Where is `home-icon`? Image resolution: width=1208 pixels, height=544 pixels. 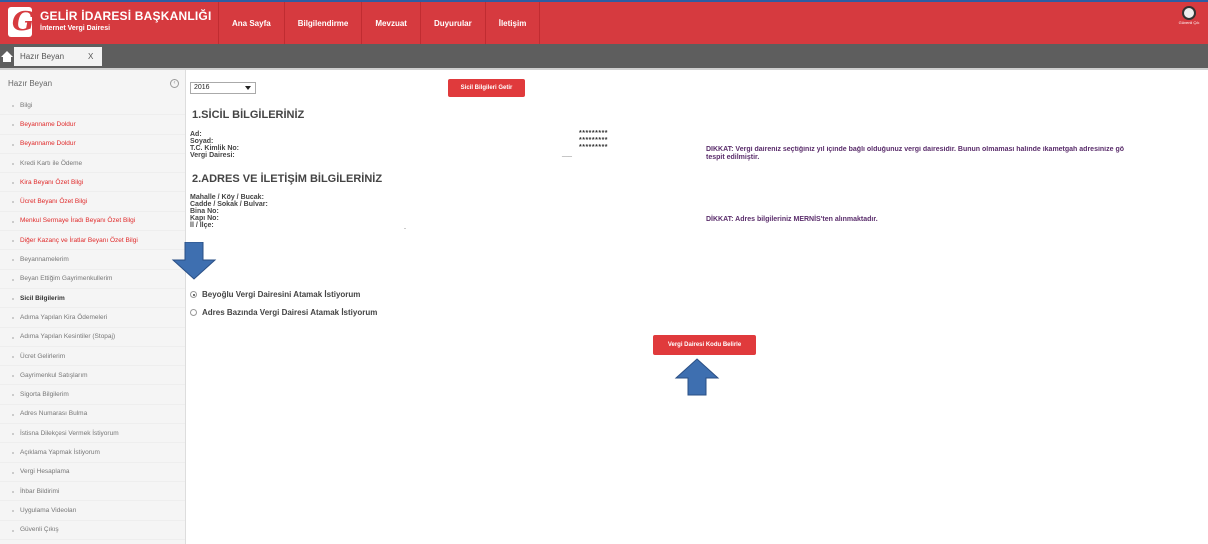 home-icon is located at coordinates (7, 56).